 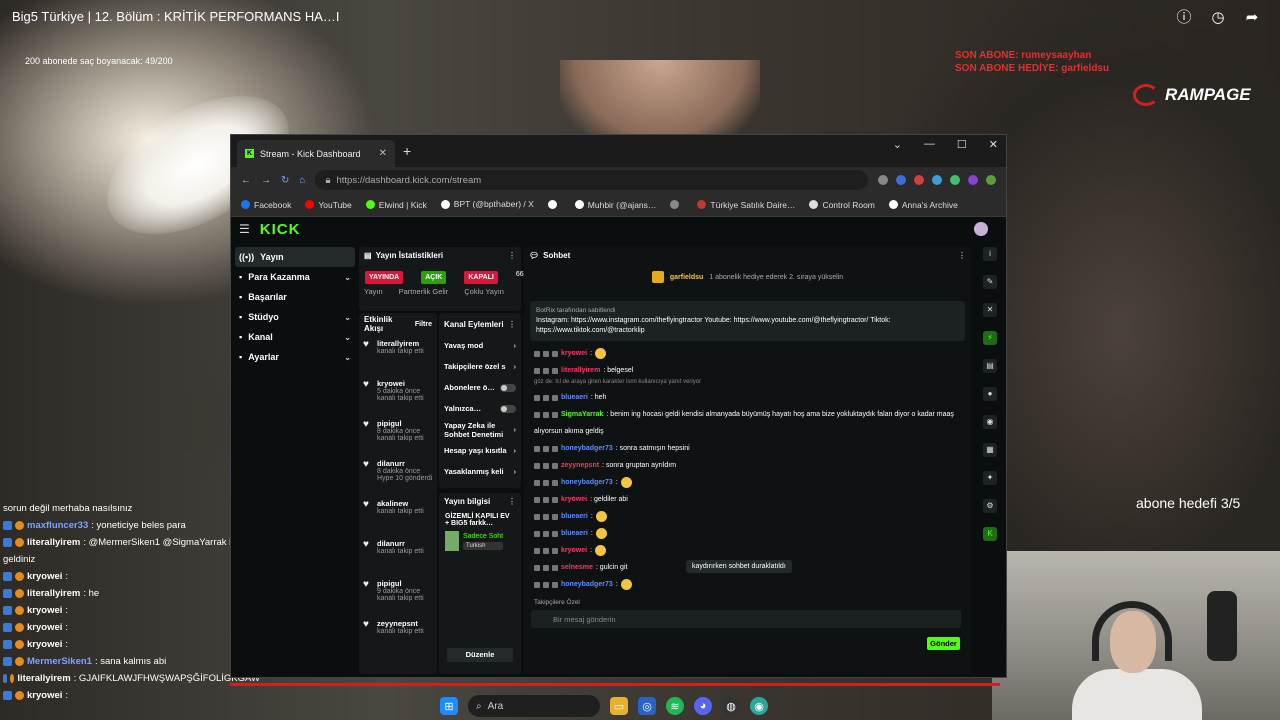 What do you see at coordinates (480, 429) in the screenshot?
I see `channel-action: Yapay Zeka ile Sohbet Denetimi ›` at bounding box center [480, 429].